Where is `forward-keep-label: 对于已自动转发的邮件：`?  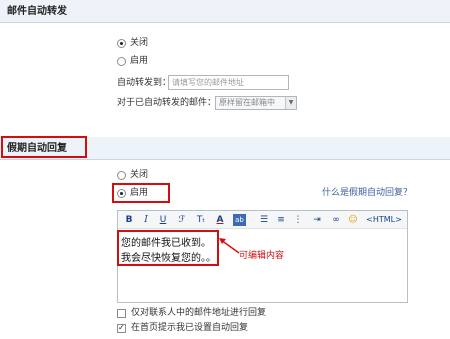 forward-keep-label: 对于已自动转发的邮件： is located at coordinates (167, 103).